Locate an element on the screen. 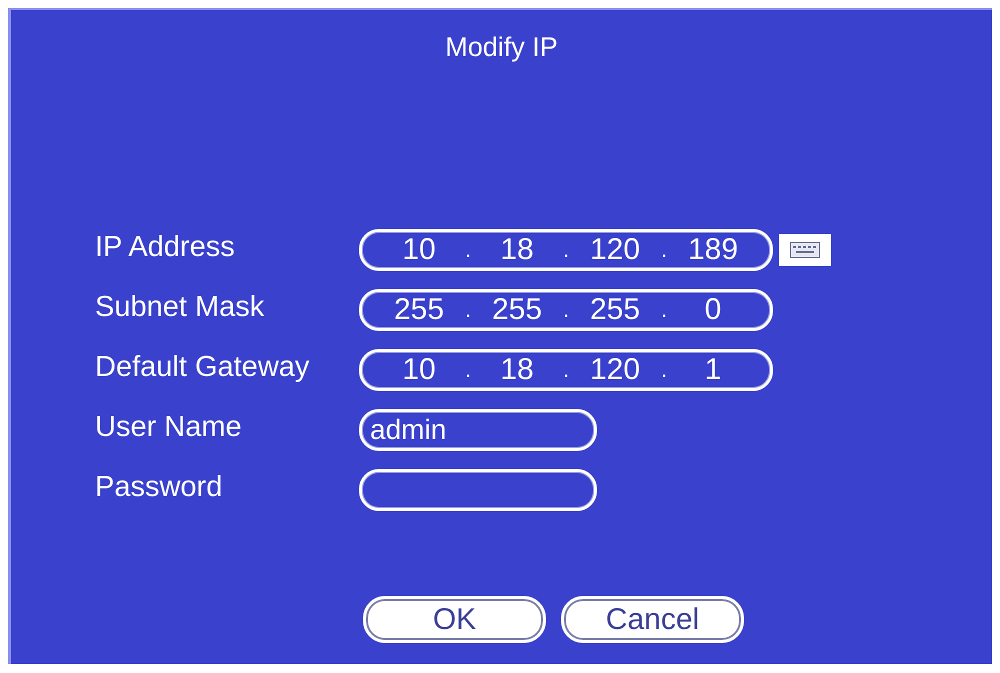 The width and height of the screenshot is (1000, 673). text-field: admin is located at coordinates (478, 430).